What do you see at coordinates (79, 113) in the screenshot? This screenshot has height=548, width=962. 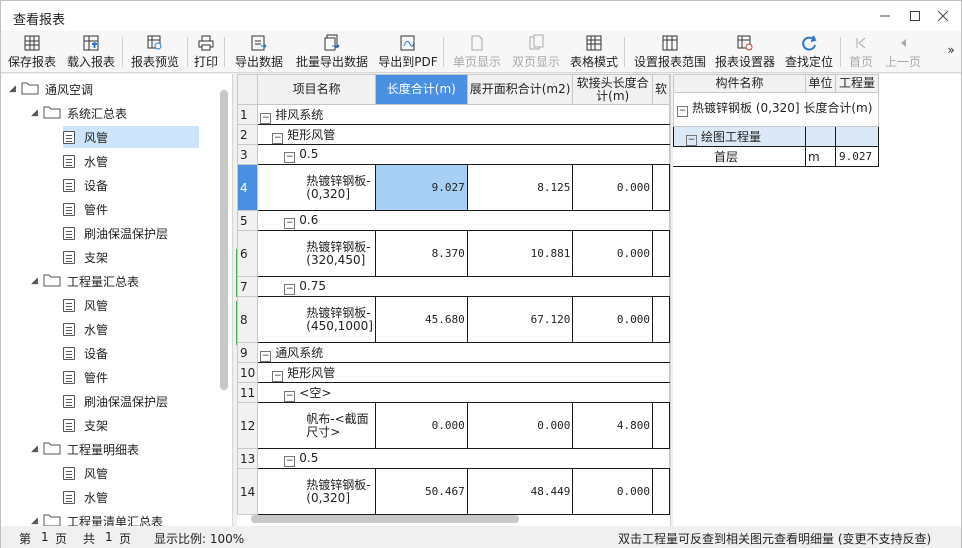 I see `tree-folder: ◢ 系统汇总表` at bounding box center [79, 113].